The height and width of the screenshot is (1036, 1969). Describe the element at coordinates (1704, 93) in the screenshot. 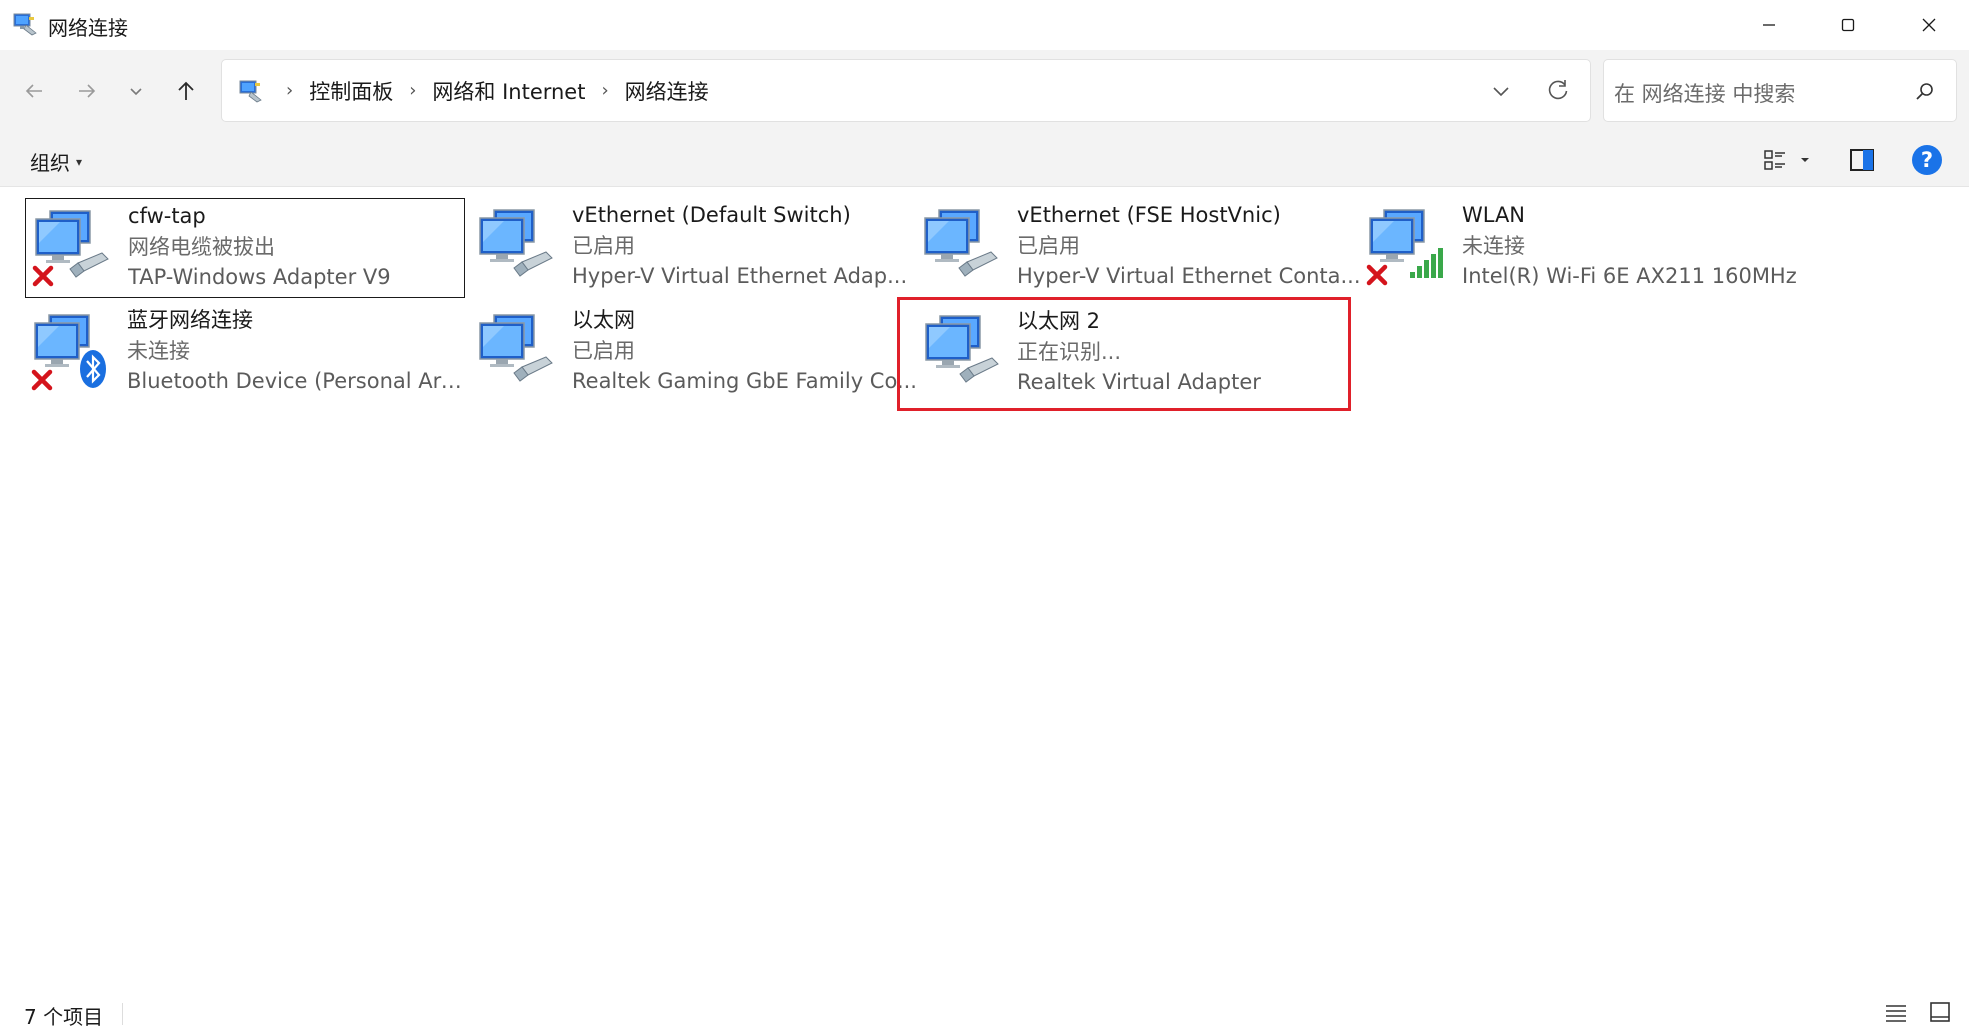

I see `search-input: 在 网络连接 中搜索` at that location.